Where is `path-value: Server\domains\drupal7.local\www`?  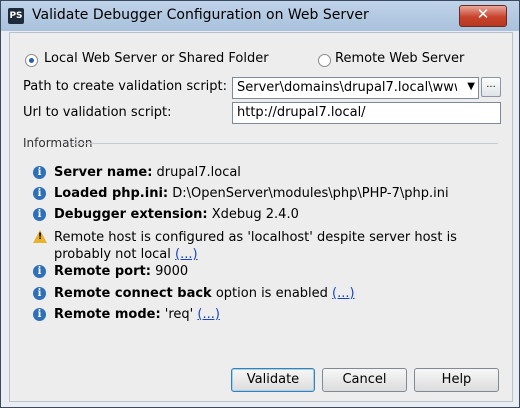 path-value: Server\domains\drupal7.local\www is located at coordinates (347, 87).